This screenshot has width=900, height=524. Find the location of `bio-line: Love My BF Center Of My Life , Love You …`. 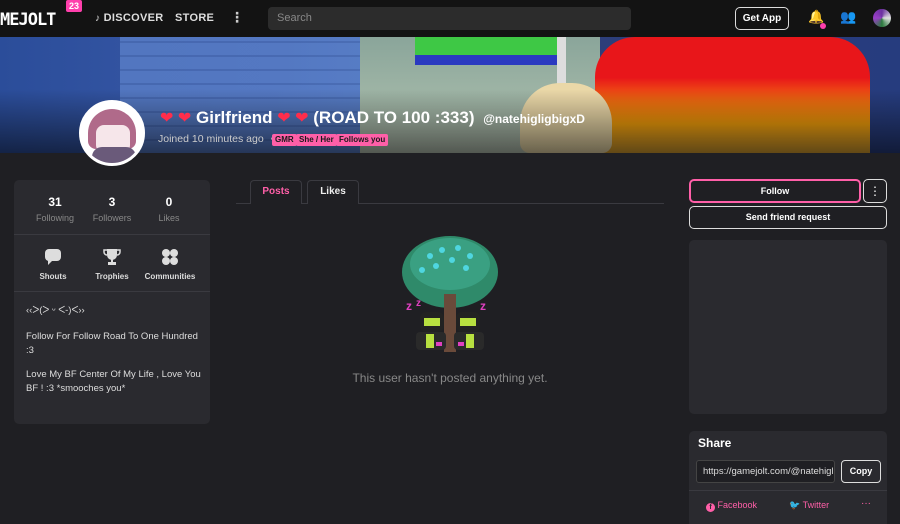

bio-line: Love My BF Center Of My Life , Love You … is located at coordinates (113, 381).